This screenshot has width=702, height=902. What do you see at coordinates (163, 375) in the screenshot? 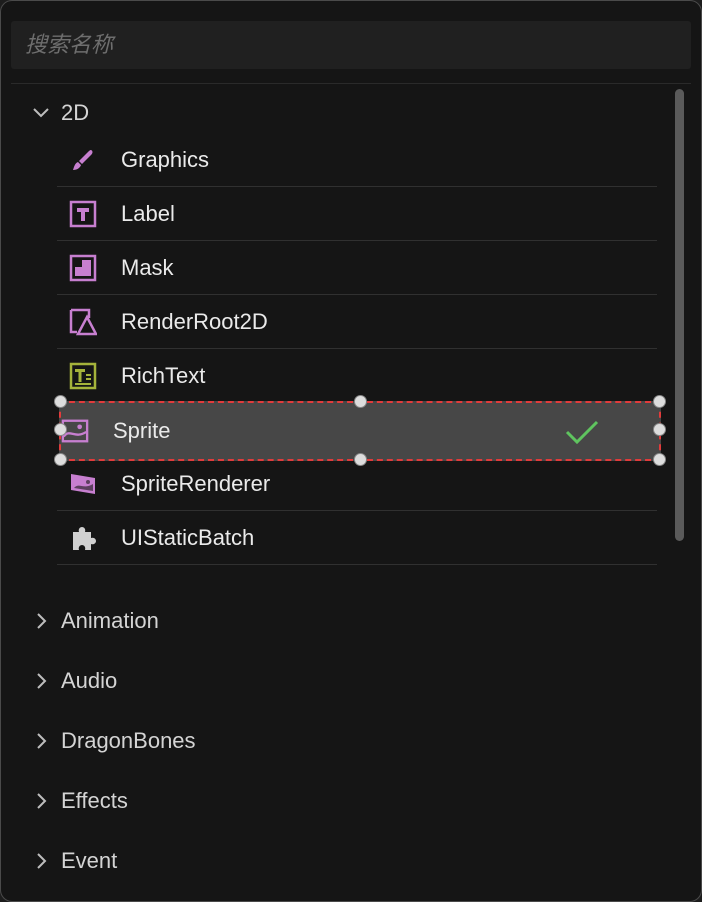
I see `item-label: RichText` at bounding box center [163, 375].